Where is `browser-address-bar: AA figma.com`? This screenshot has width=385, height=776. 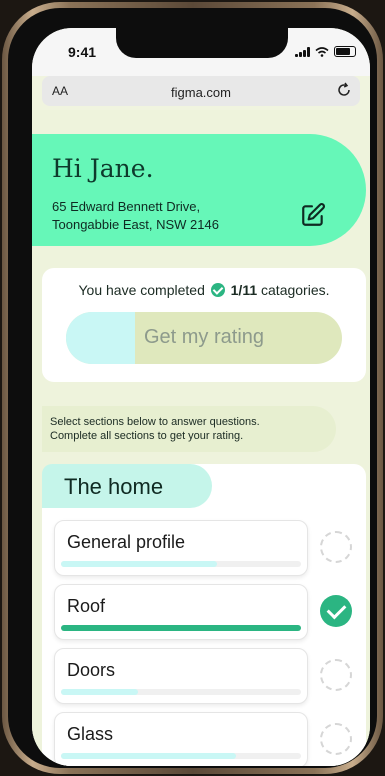 browser-address-bar: AA figma.com is located at coordinates (201, 91).